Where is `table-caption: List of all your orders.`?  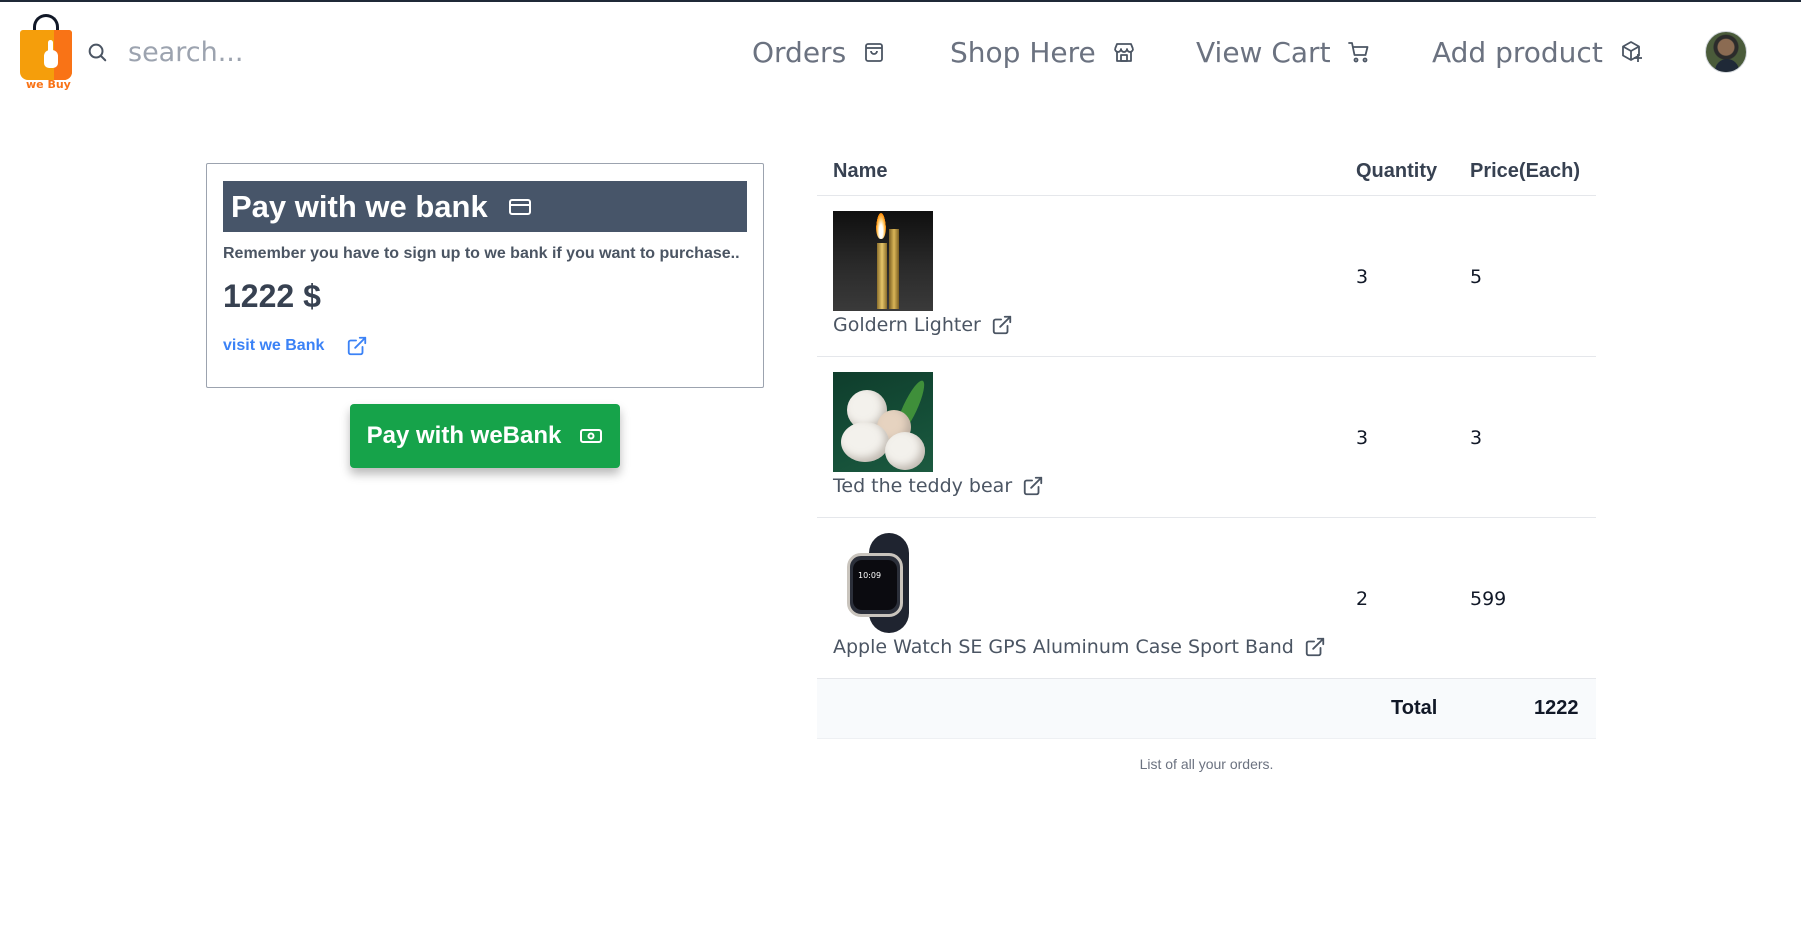
table-caption: List of all your orders. is located at coordinates (1206, 764).